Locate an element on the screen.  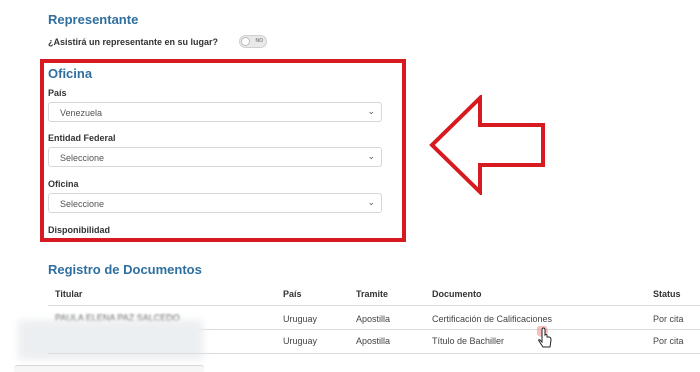
row2-tramite: Apostilla is located at coordinates (373, 341).